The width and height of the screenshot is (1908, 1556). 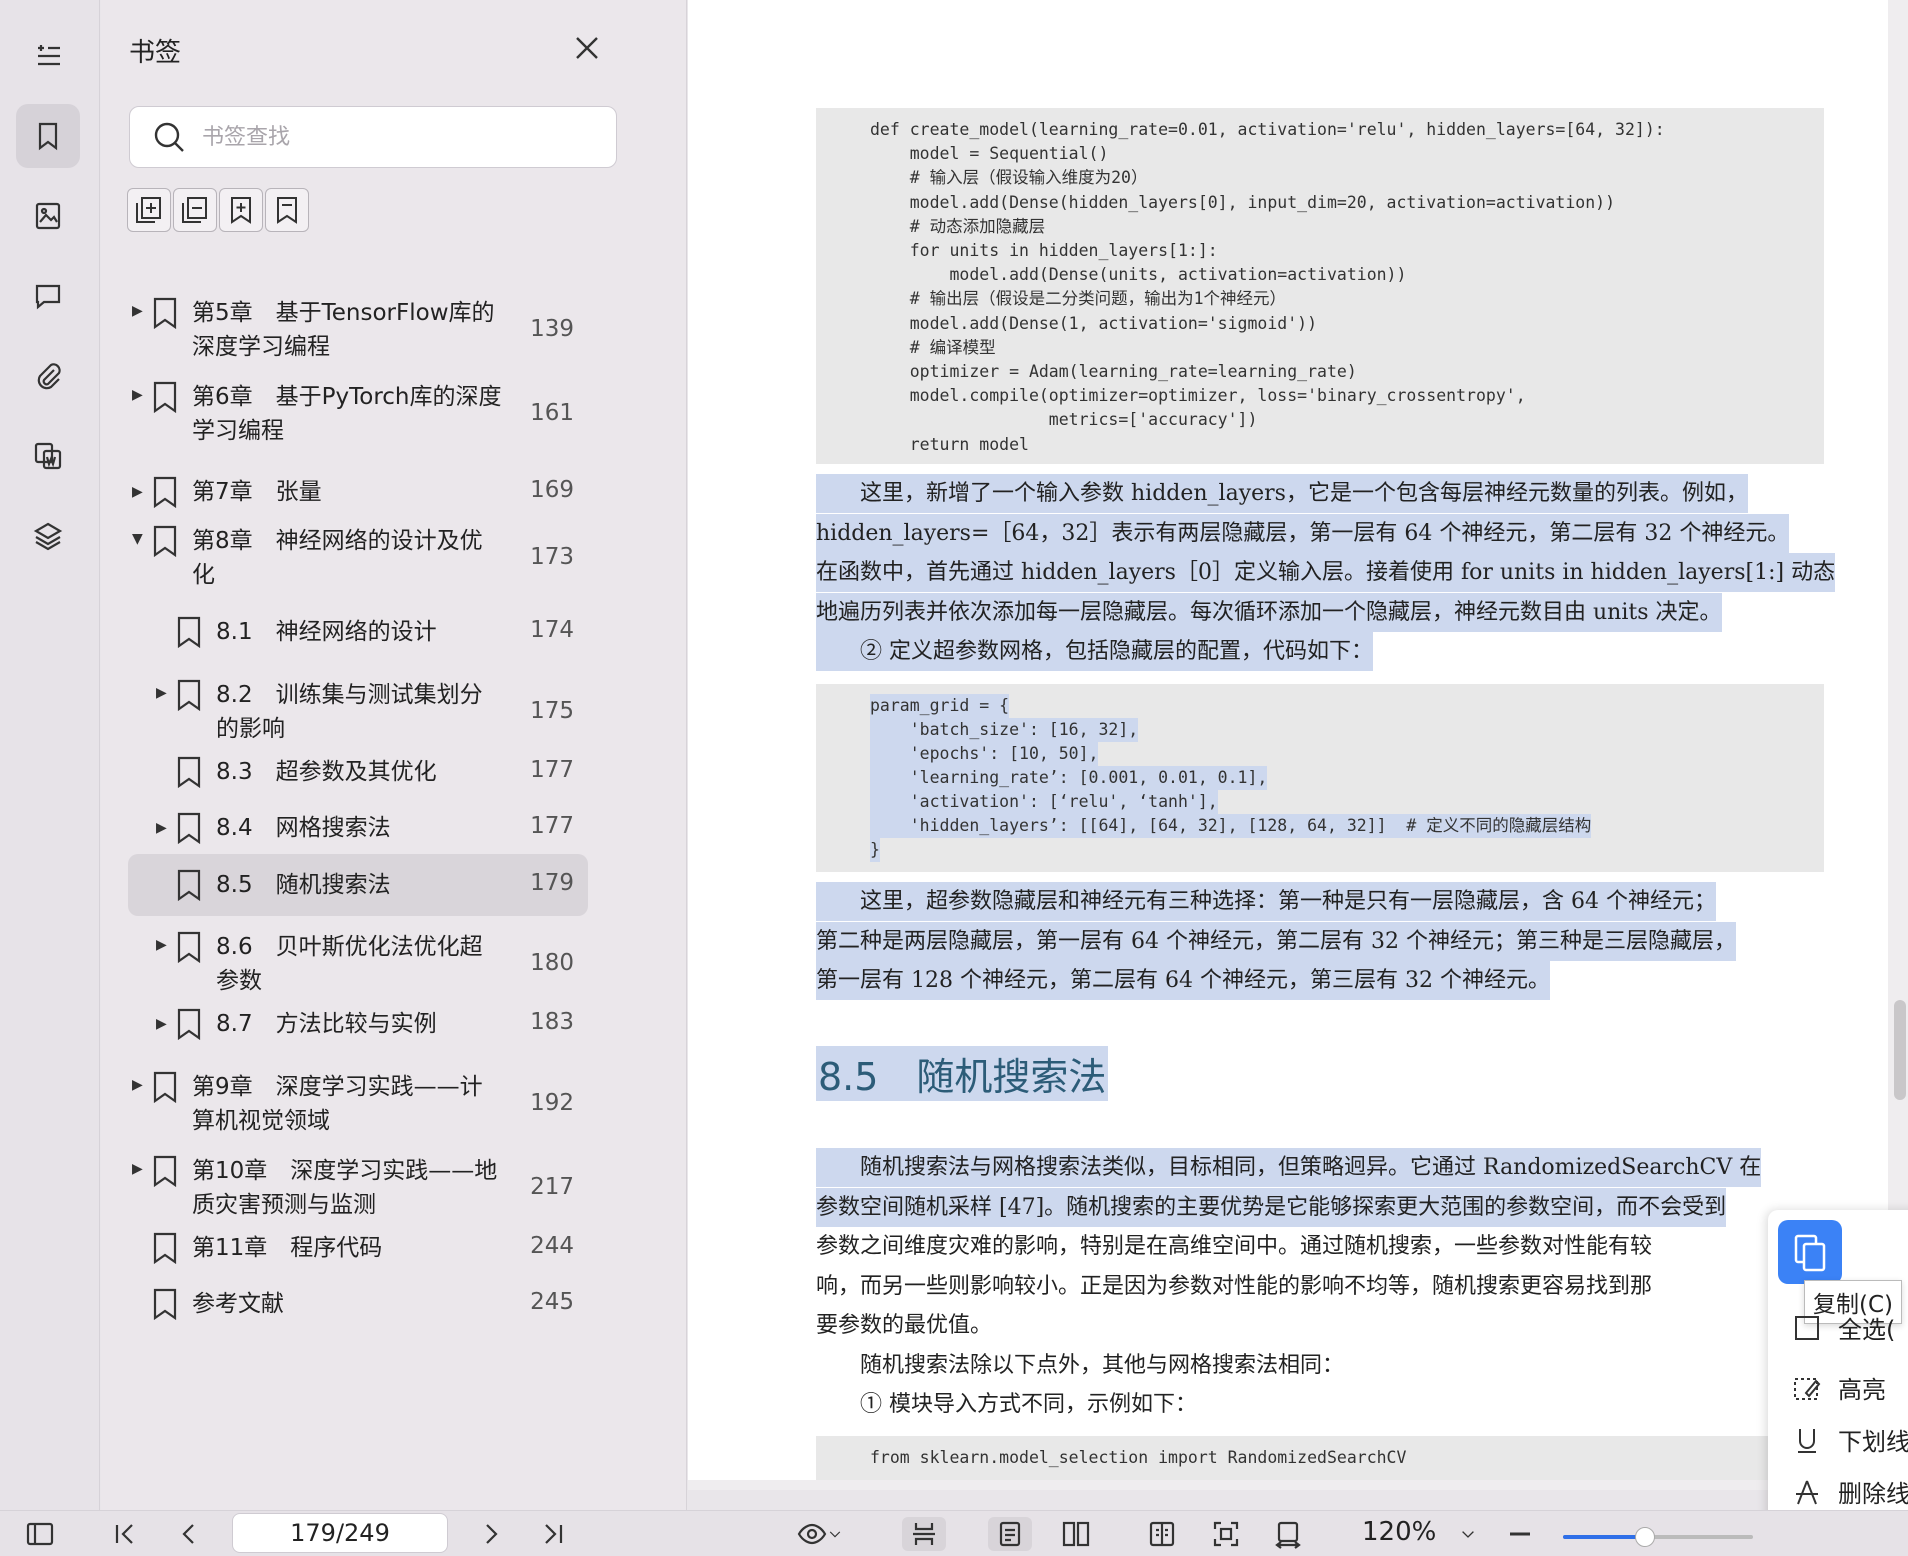 I want to click on close-icon, so click(x=587, y=48).